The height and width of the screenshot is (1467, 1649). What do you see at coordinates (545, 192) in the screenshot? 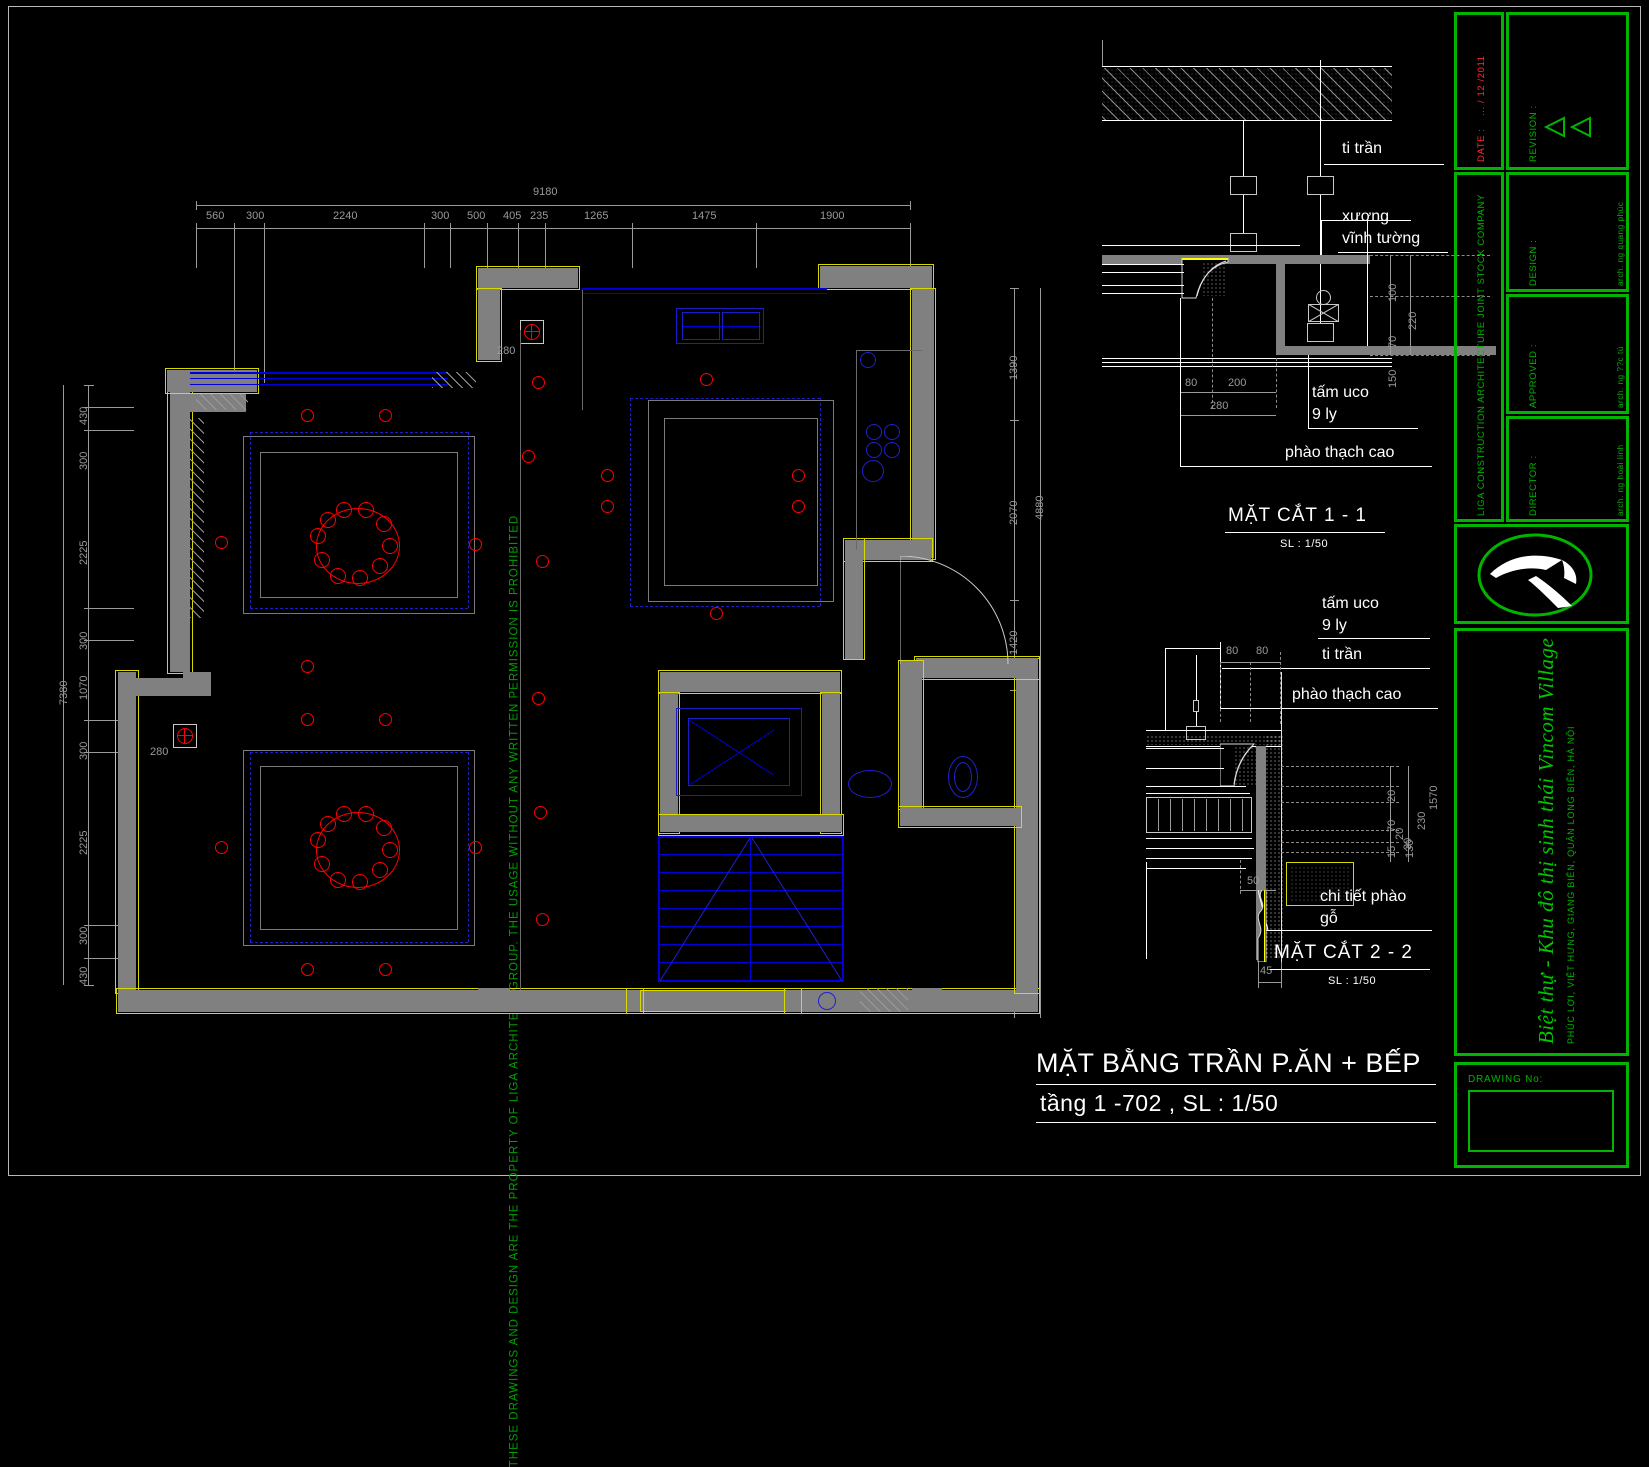
I see `dim-overall-width: 9180` at bounding box center [545, 192].